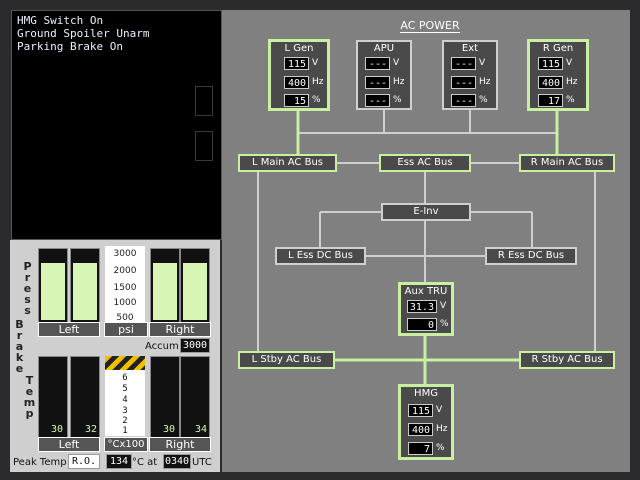 Image resolution: width=640 pixels, height=480 pixels. What do you see at coordinates (558, 75) in the screenshot?
I see `r-gen-box: R Gen 115 V 400 Hz 17%` at bounding box center [558, 75].